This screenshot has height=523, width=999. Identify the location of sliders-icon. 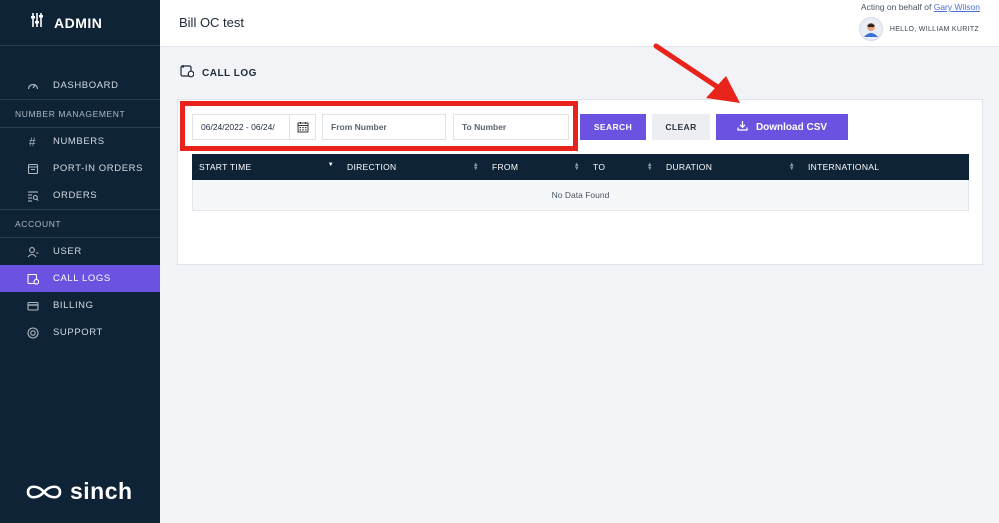
(37, 22).